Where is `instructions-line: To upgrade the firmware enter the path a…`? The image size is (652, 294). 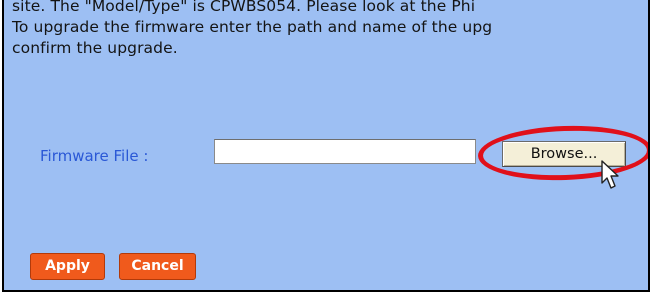
instructions-line: To upgrade the firmware enter the path a… is located at coordinates (252, 27).